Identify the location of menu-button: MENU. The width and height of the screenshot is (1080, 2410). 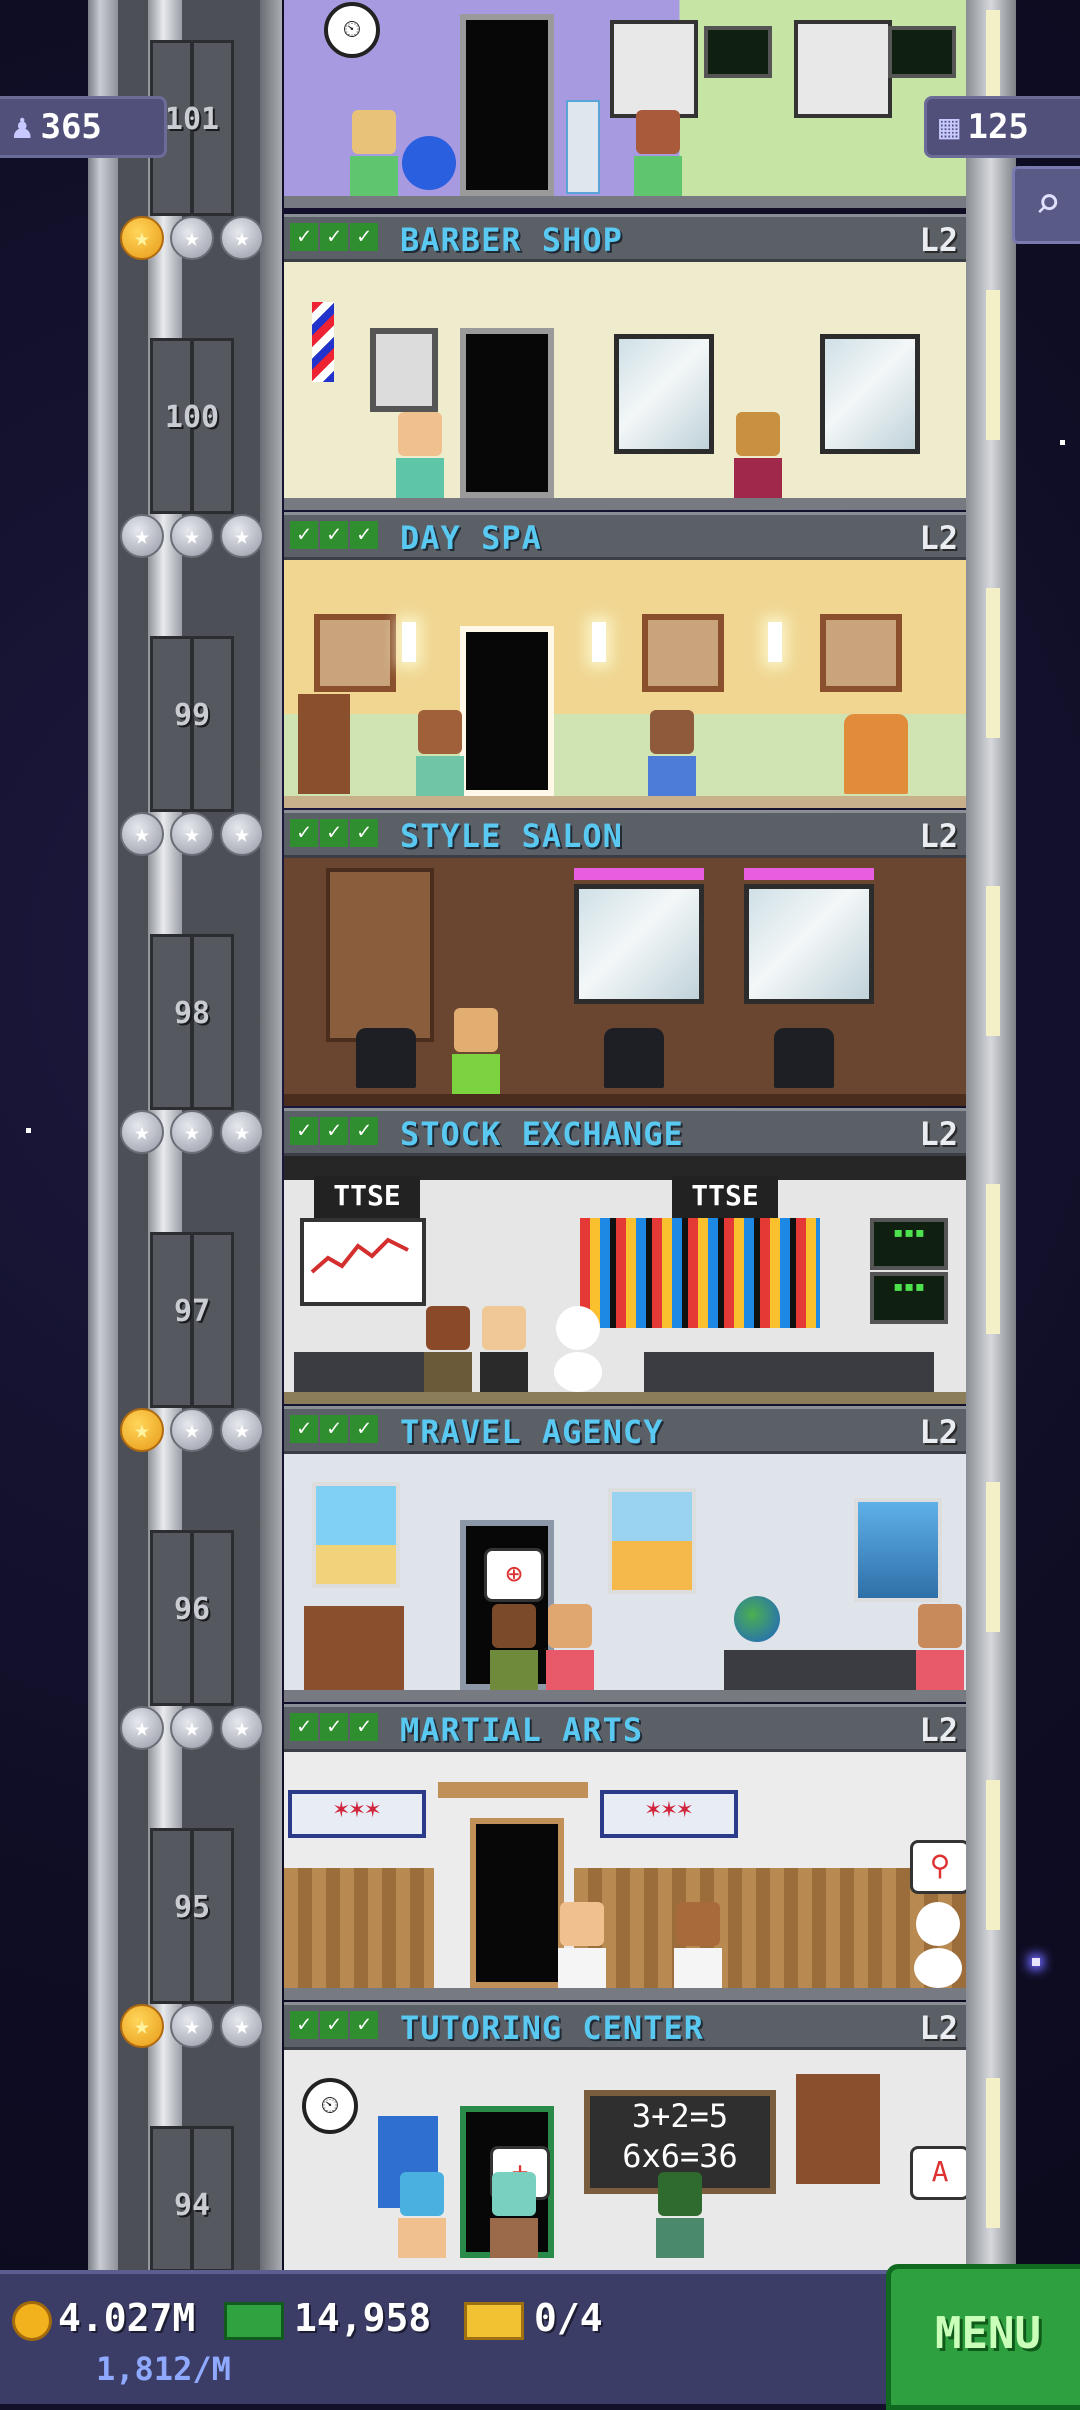
(983, 2337).